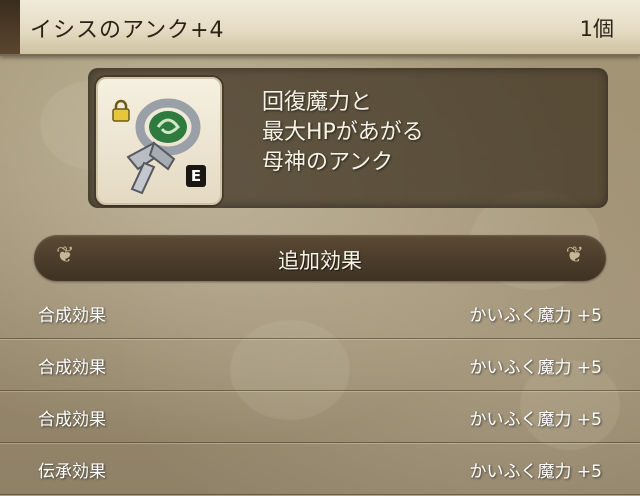 This screenshot has width=640, height=496. Describe the element at coordinates (574, 255) in the screenshot. I see `flourish-right-icon: ❦` at that location.